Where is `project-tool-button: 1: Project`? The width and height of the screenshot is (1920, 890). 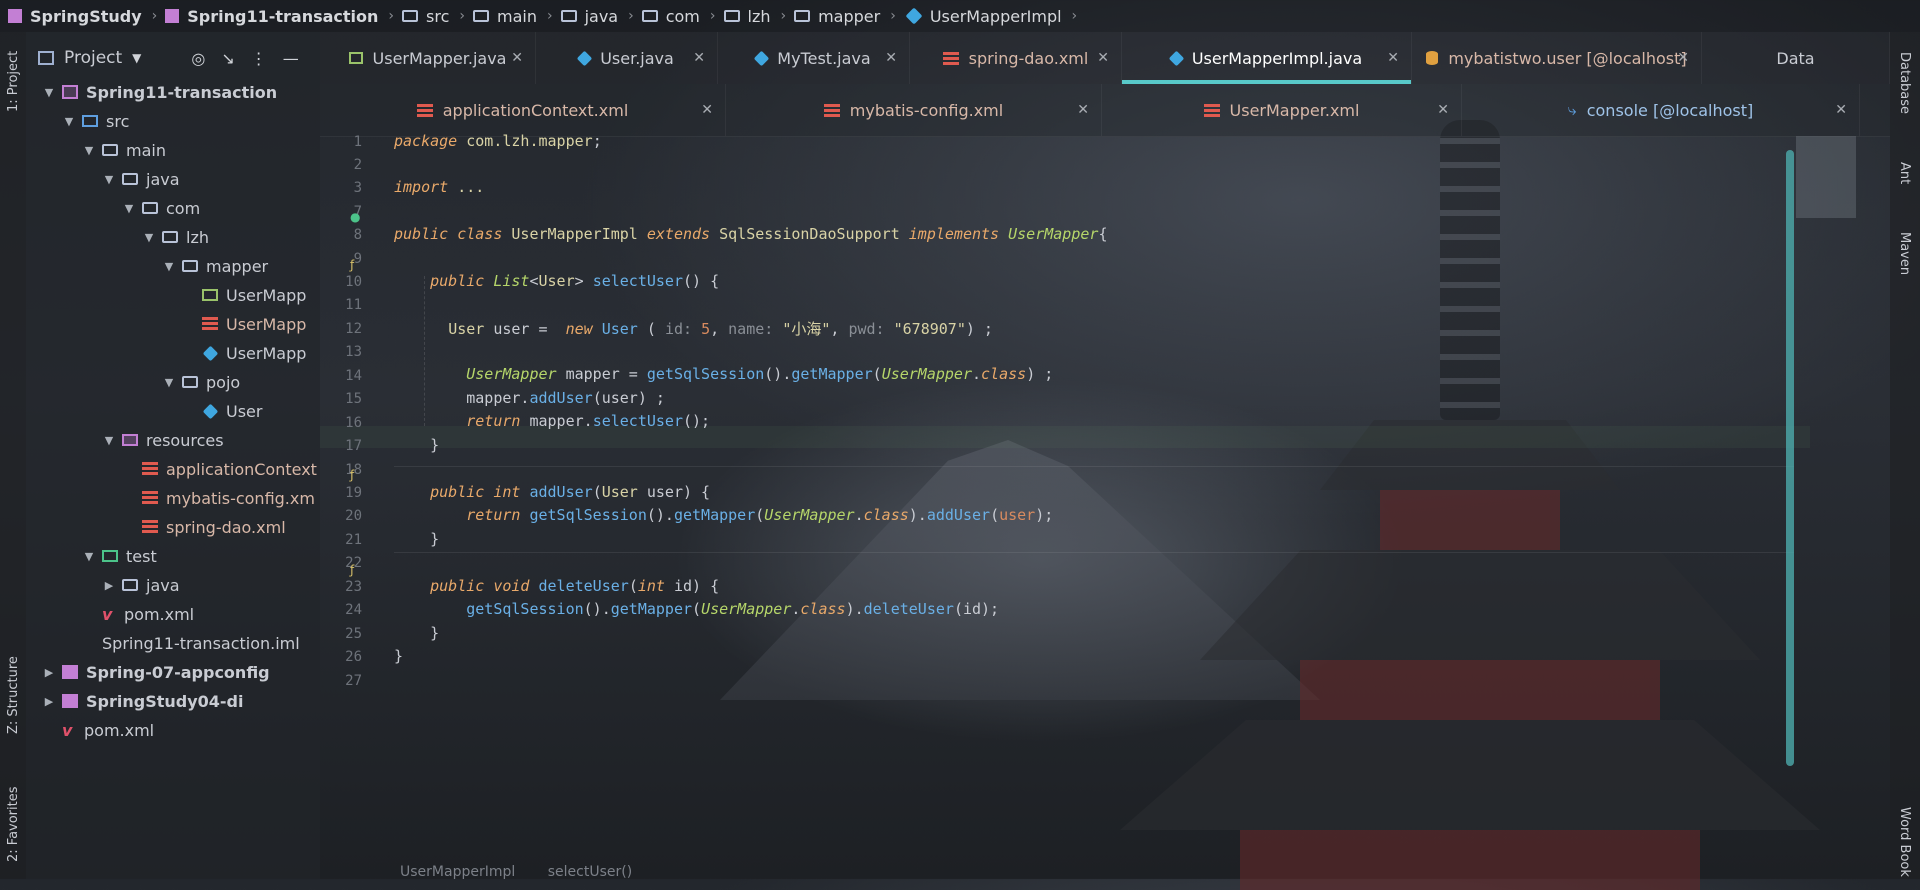 project-tool-button: 1: Project is located at coordinates (13, 81).